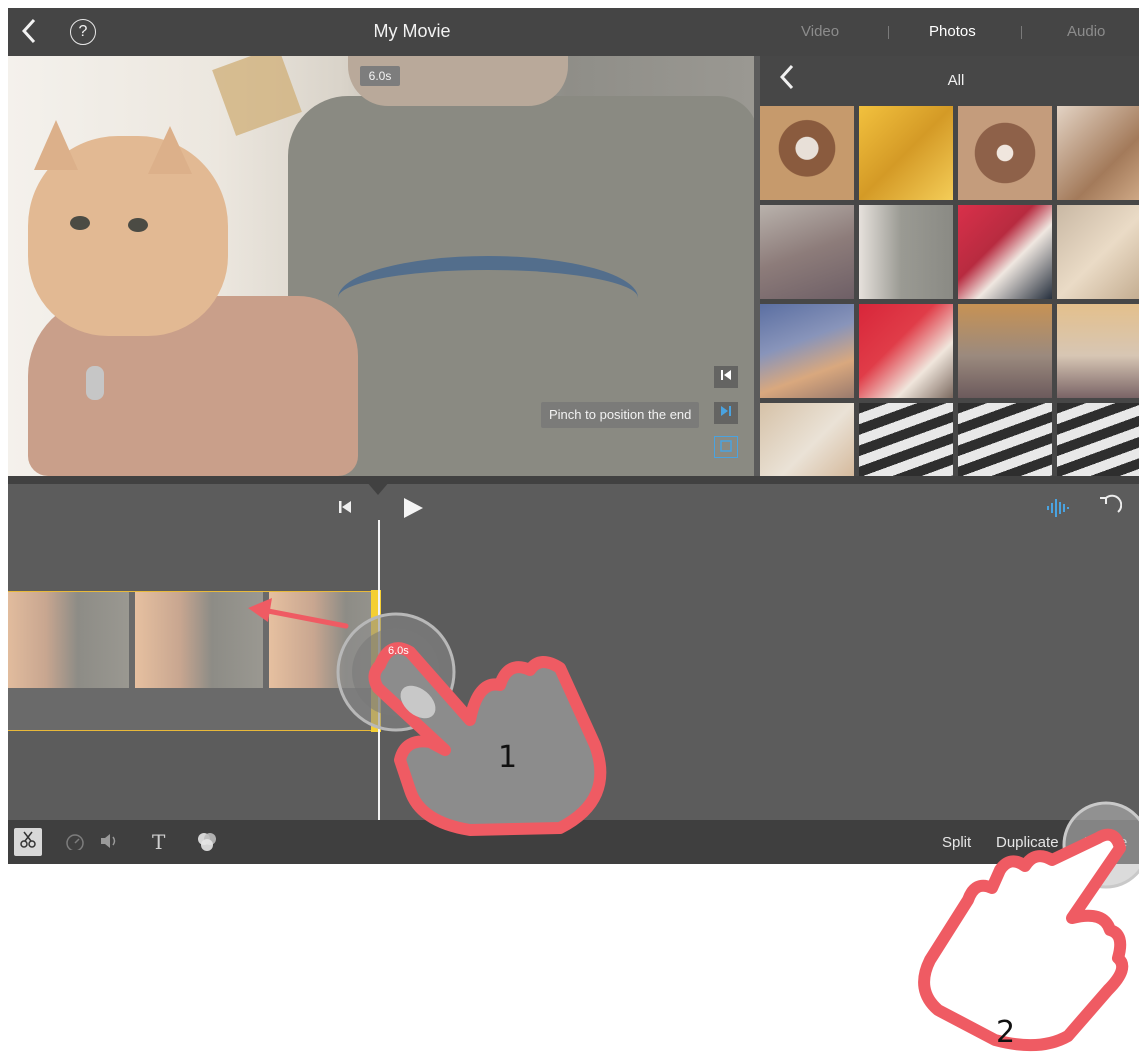 Image resolution: width=1139 pixels, height=1056 pixels. I want to click on undo-button, so click(1110, 508).